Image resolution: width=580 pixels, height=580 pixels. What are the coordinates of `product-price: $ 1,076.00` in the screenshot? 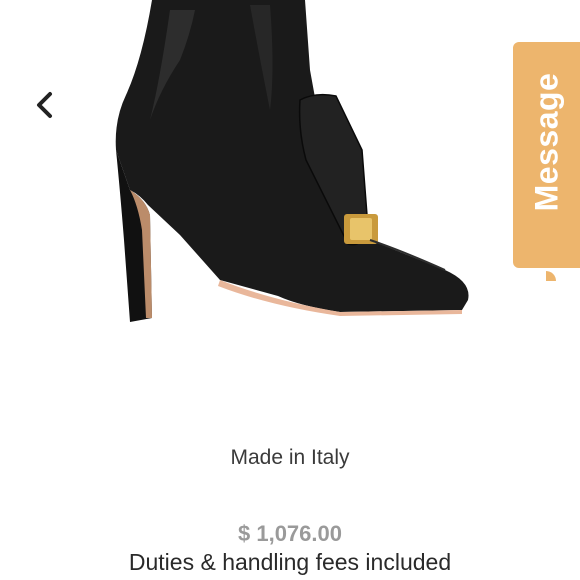 It's located at (290, 533).